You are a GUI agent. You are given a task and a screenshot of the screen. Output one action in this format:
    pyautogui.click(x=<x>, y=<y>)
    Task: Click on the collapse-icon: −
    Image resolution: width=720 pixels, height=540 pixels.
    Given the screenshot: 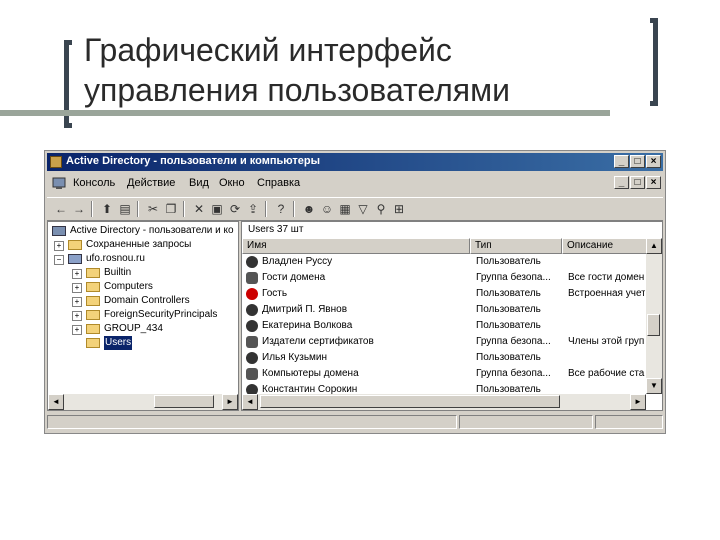 What is the action you would take?
    pyautogui.click(x=59, y=260)
    